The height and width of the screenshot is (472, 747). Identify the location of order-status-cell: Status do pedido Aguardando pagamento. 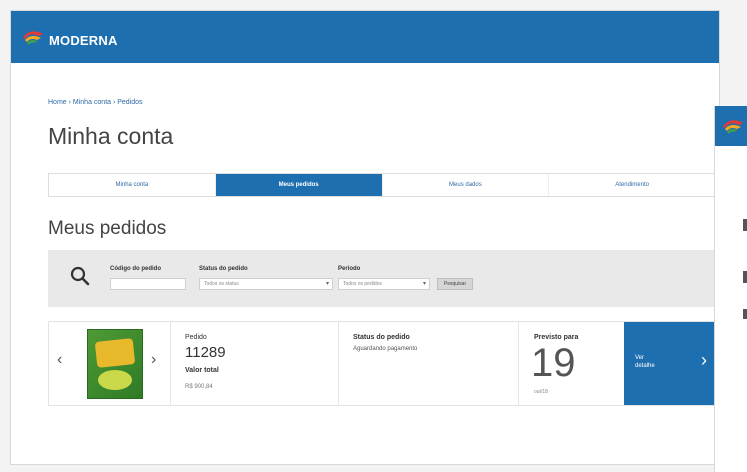
(429, 363).